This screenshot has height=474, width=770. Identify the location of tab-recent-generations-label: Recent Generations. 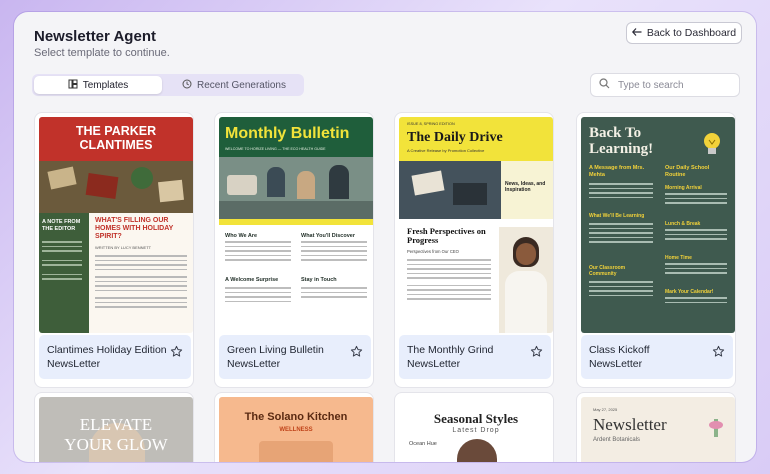
(241, 85).